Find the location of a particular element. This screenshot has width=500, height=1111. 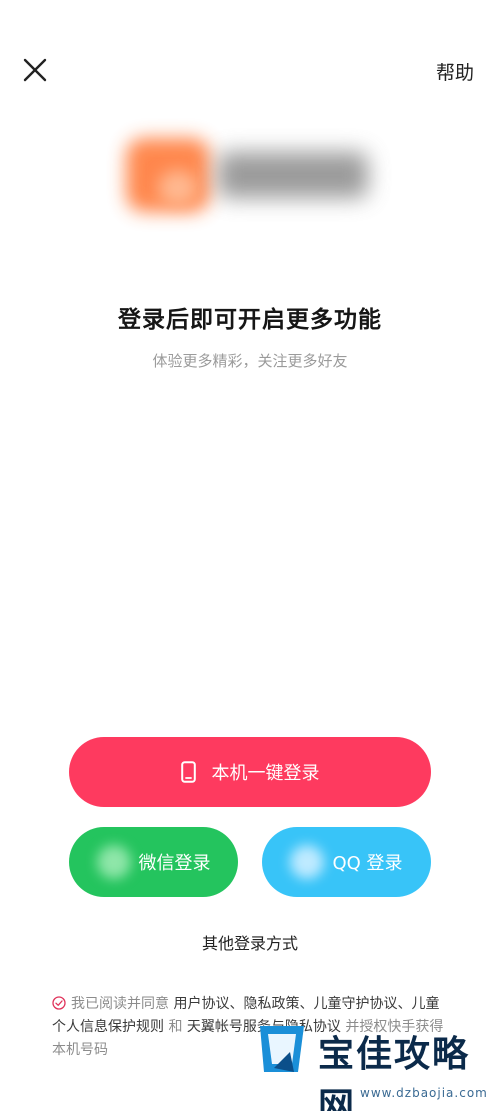

other-login-methods-link: 其他登录方式 is located at coordinates (250, 942).